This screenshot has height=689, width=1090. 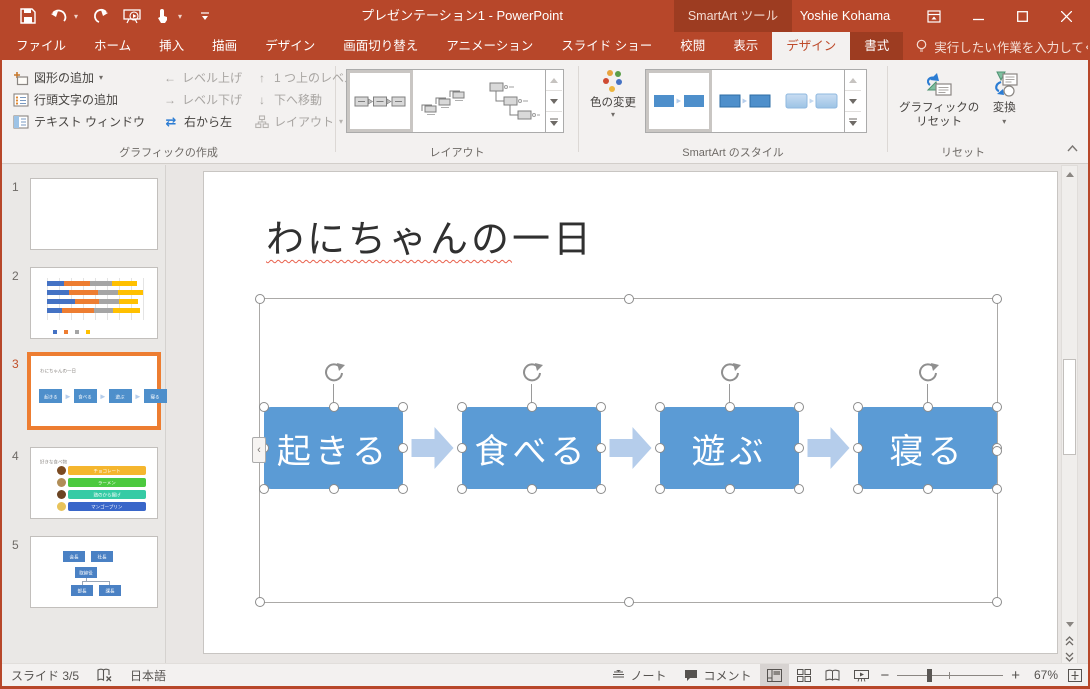 I want to click on notes-toggle-button: ノート, so click(x=639, y=675).